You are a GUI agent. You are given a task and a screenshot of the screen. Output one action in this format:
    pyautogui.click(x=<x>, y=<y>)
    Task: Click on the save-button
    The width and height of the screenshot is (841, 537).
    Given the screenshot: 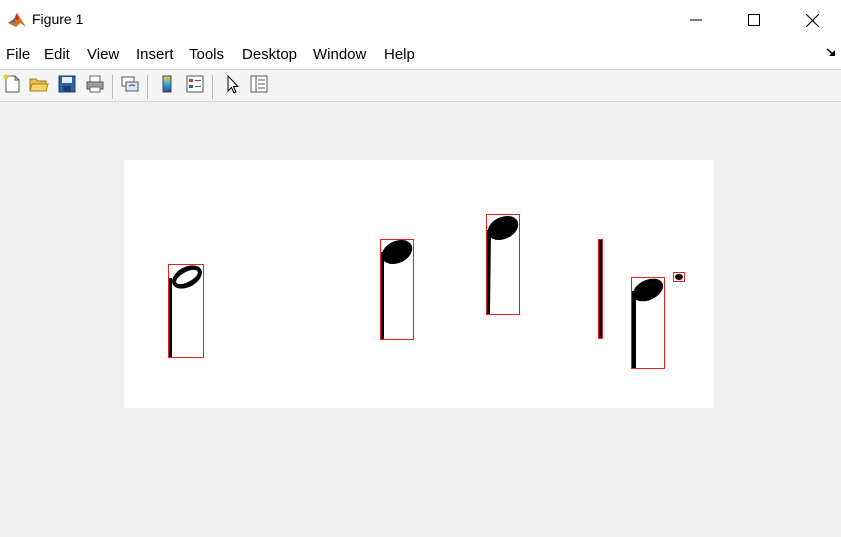 What is the action you would take?
    pyautogui.click(x=67, y=86)
    